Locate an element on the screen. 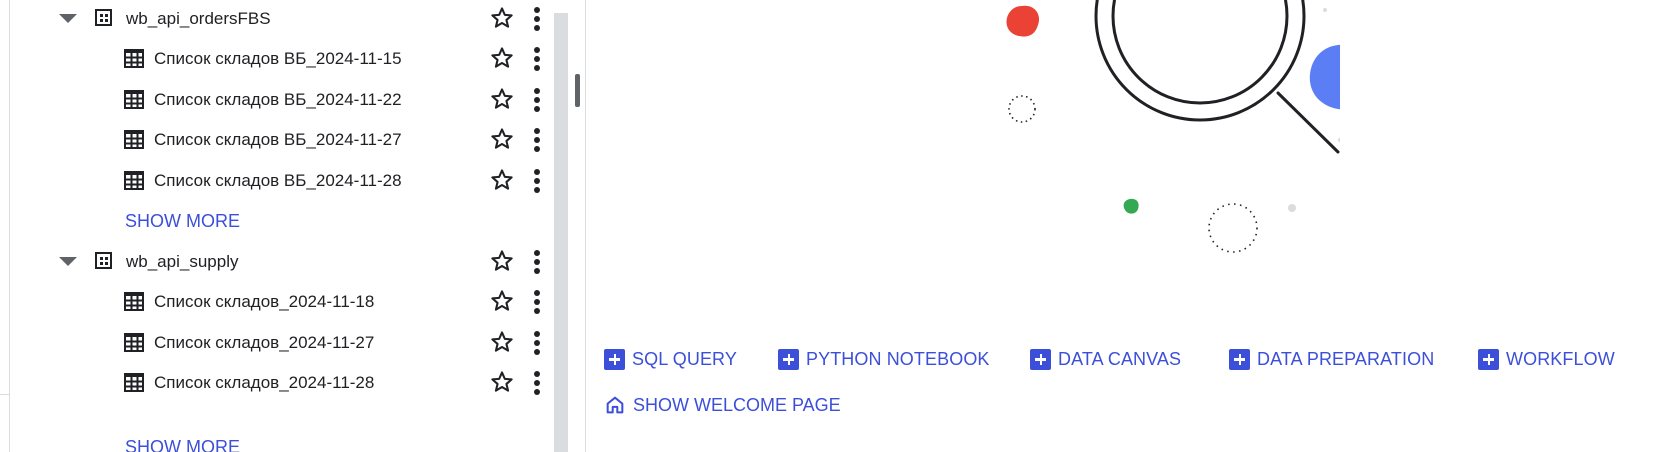  data-preparation-button: DATA PREPARATION is located at coordinates (1331, 359).